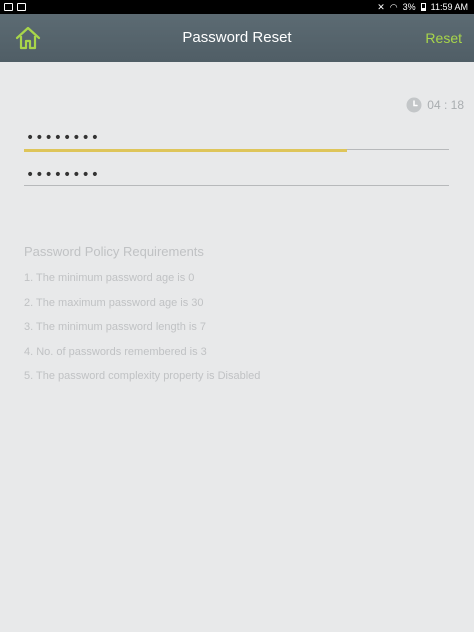 The width and height of the screenshot is (474, 632). Describe the element at coordinates (414, 105) in the screenshot. I see `clock-icon` at that location.